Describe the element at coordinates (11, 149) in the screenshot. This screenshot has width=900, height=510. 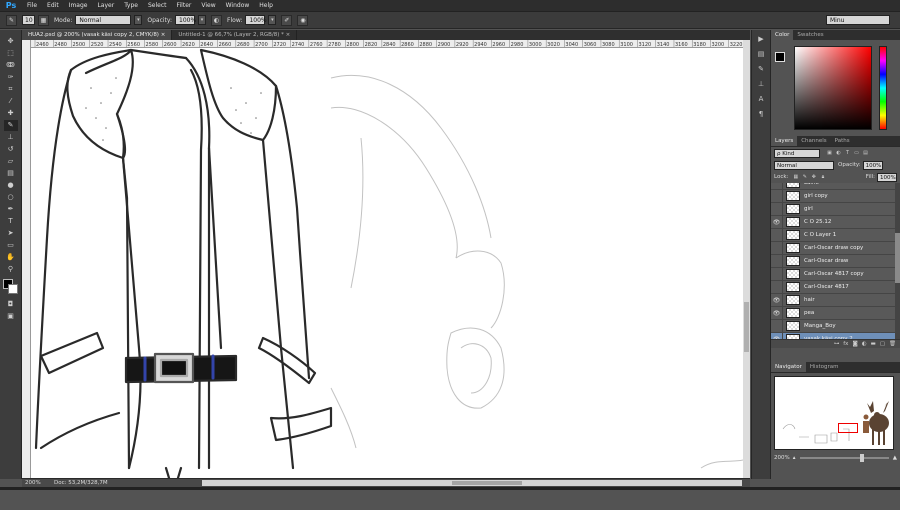
I see `history-brush-tool-icon: ↺` at that location.